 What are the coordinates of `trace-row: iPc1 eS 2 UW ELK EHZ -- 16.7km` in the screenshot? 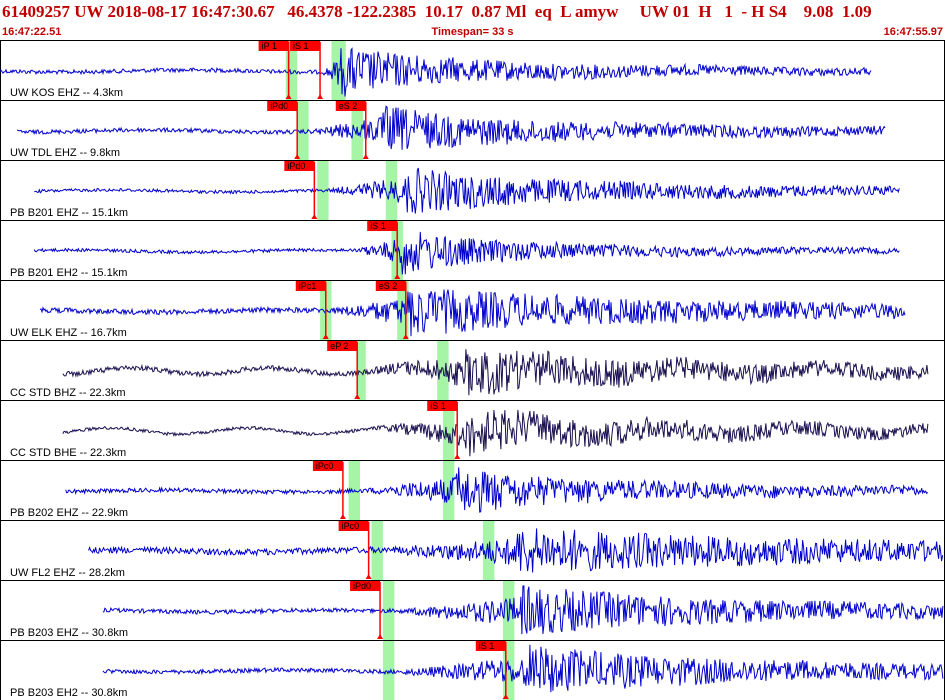 It's located at (458, 310).